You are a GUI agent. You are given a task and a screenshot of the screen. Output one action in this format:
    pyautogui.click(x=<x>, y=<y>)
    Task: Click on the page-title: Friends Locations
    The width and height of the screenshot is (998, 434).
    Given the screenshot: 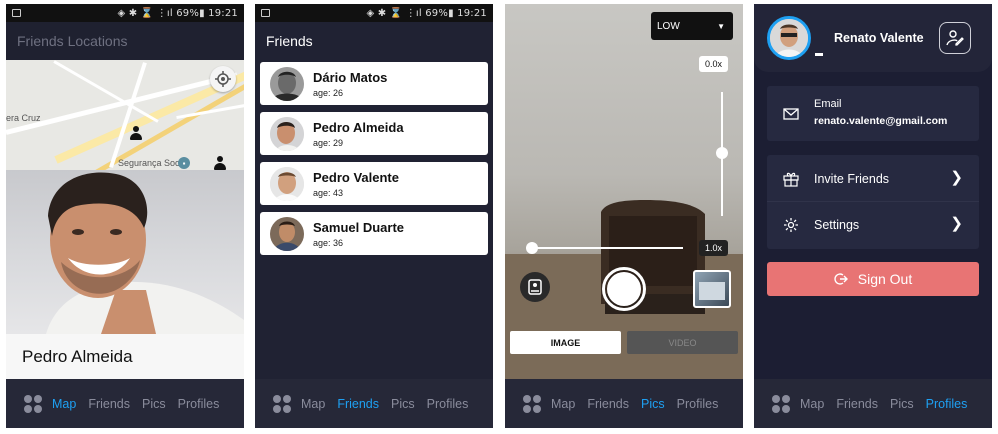 What is the action you would take?
    pyautogui.click(x=72, y=41)
    